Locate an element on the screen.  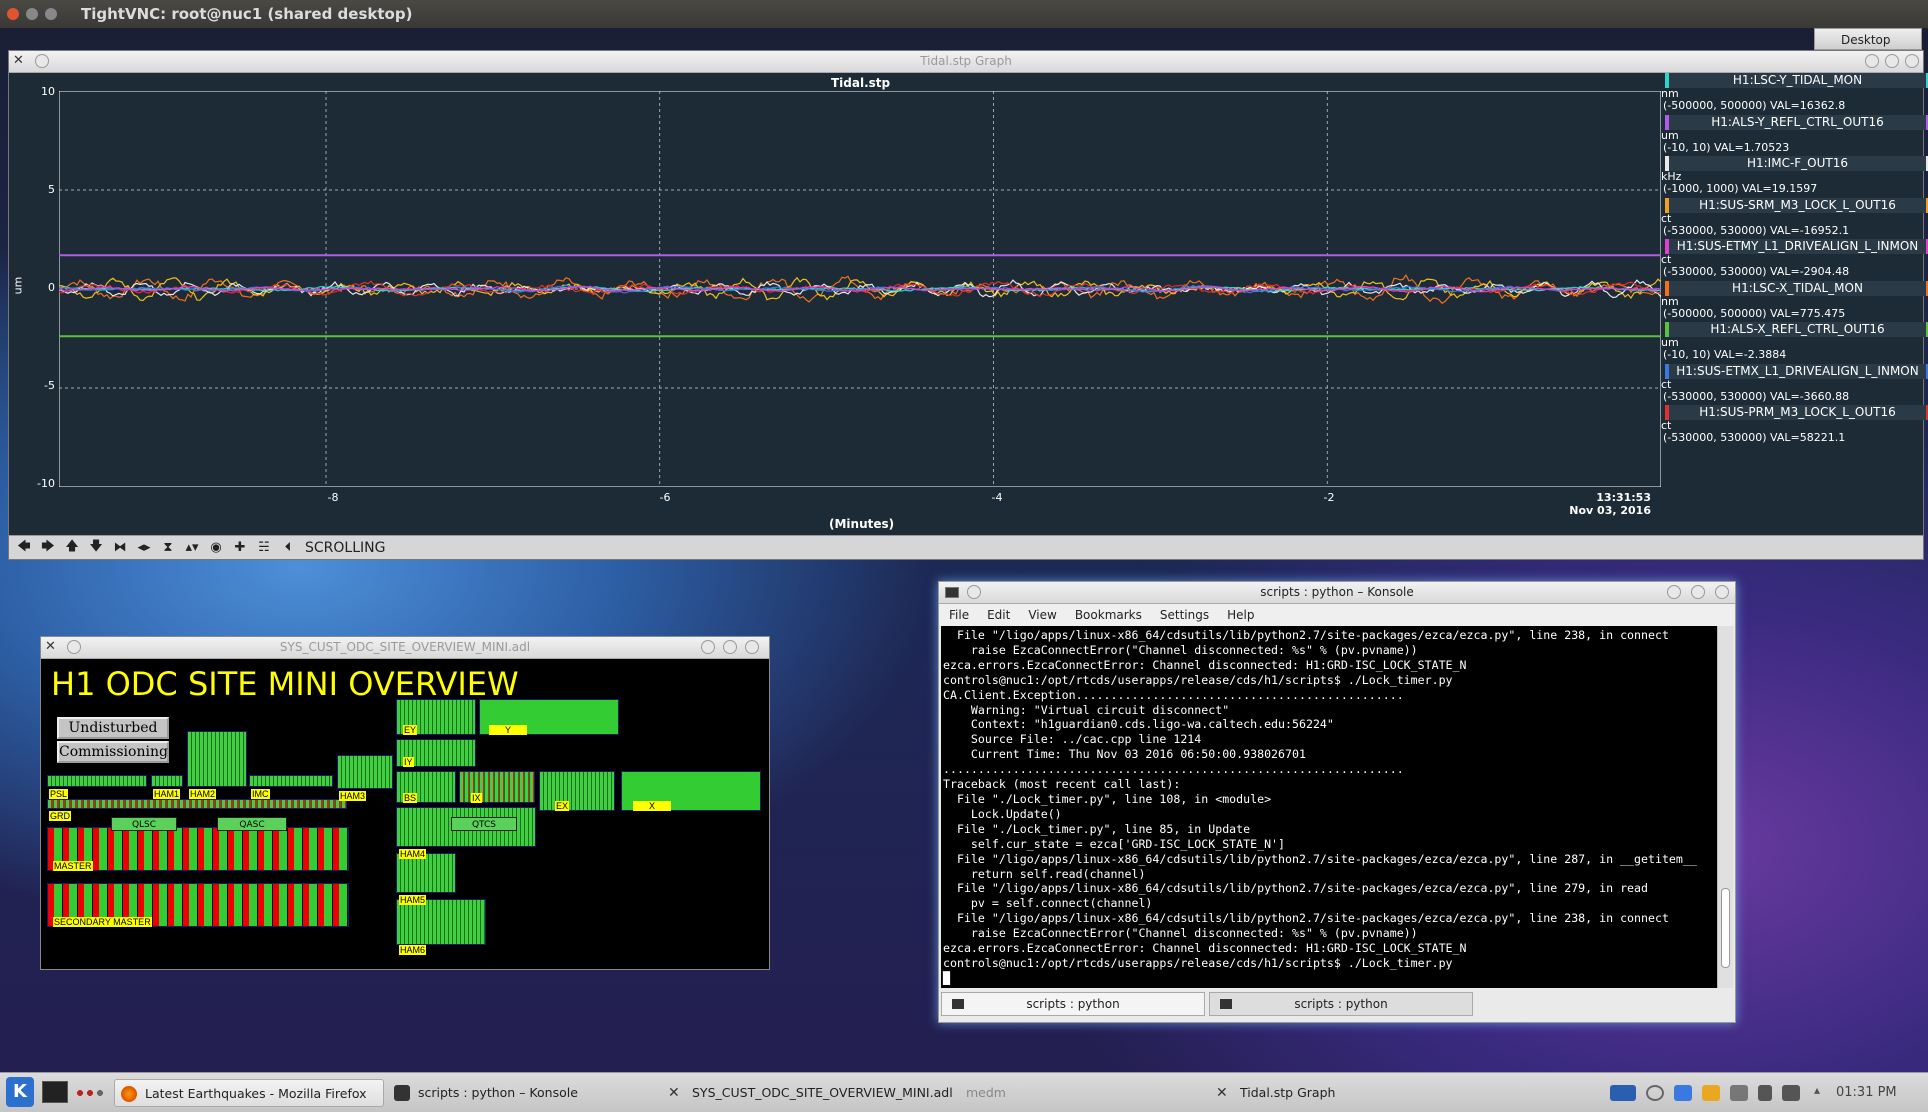
imc-block is located at coordinates (291, 781).